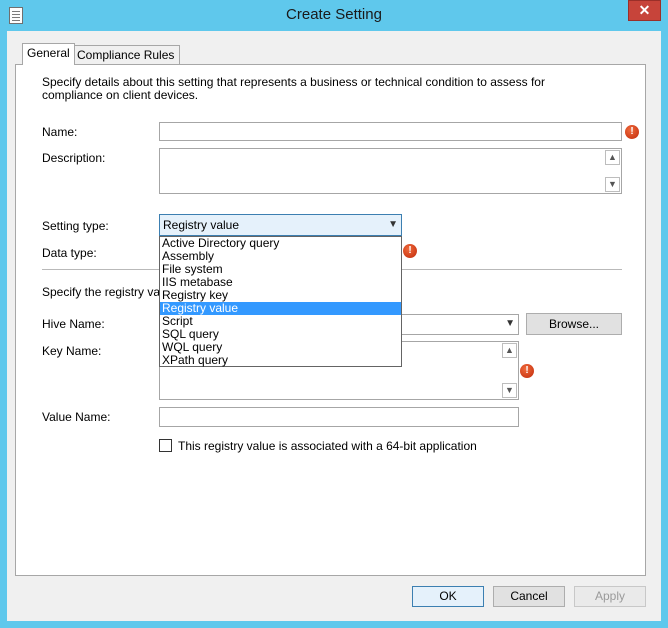  Describe the element at coordinates (509, 370) in the screenshot. I see `key-name-scrollbar: ▲ ▼` at that location.